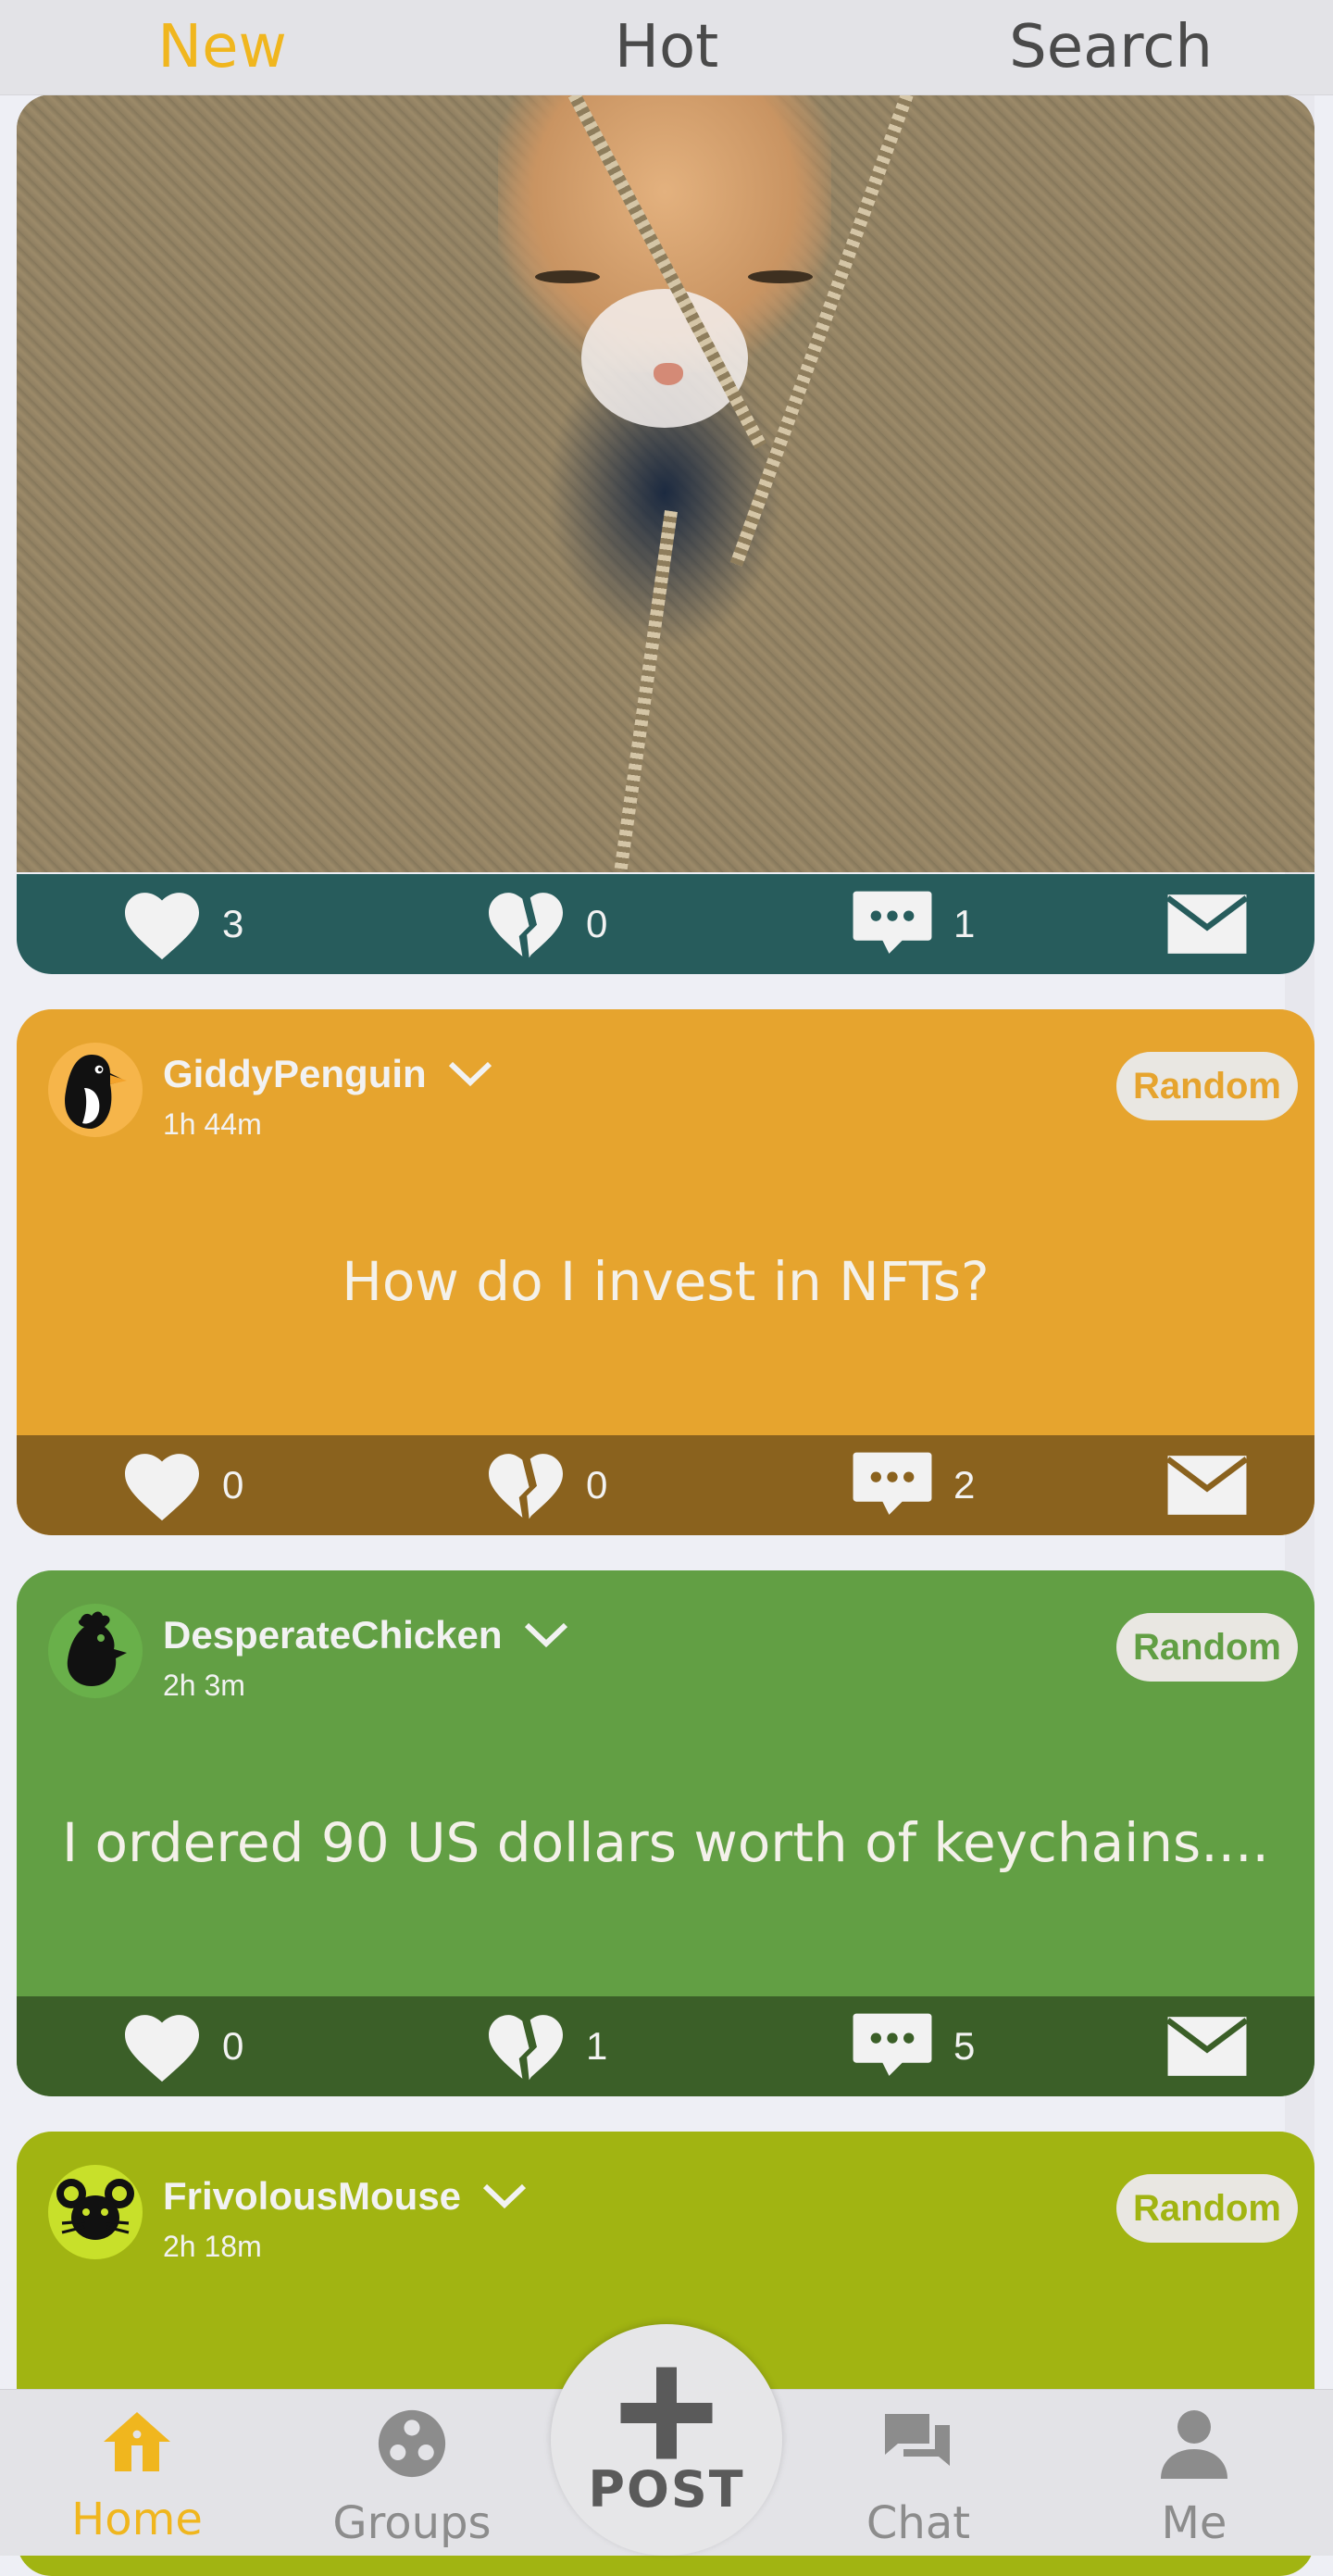 The width and height of the screenshot is (1333, 2576). I want to click on nav-chat-label: Chat, so click(919, 2523).